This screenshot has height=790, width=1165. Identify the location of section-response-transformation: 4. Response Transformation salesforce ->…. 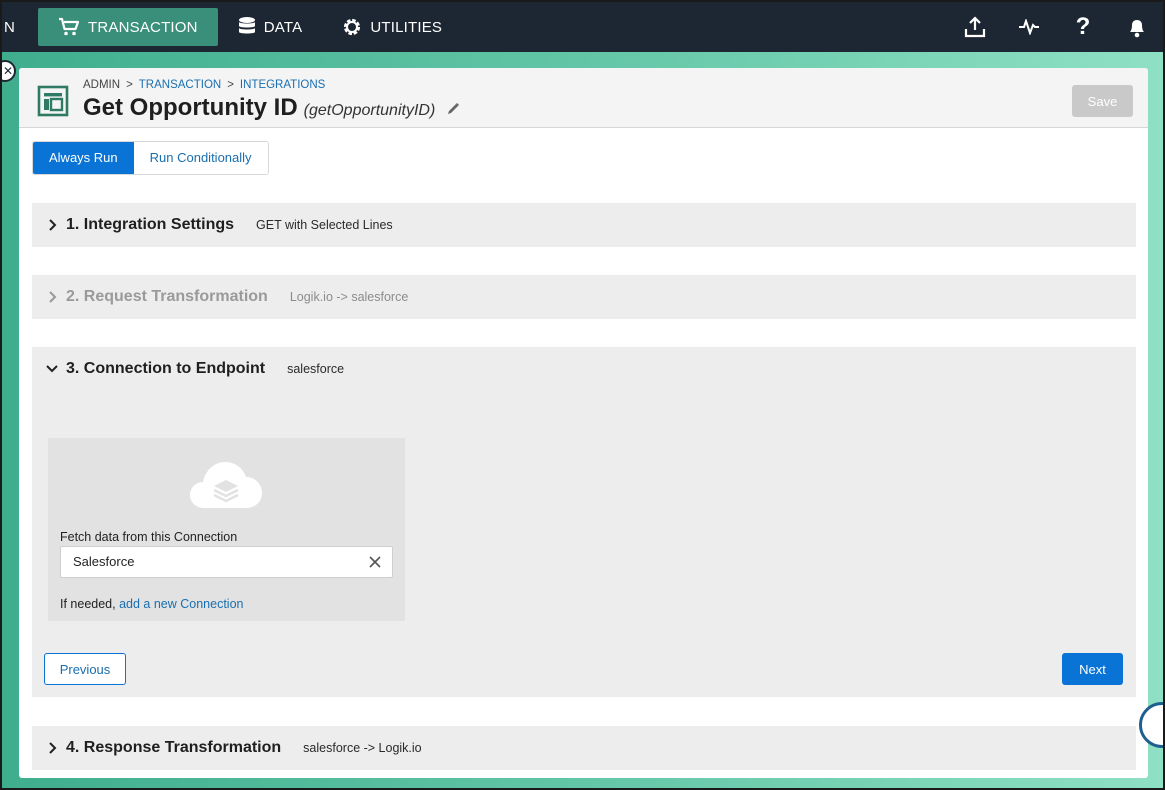
(584, 748).